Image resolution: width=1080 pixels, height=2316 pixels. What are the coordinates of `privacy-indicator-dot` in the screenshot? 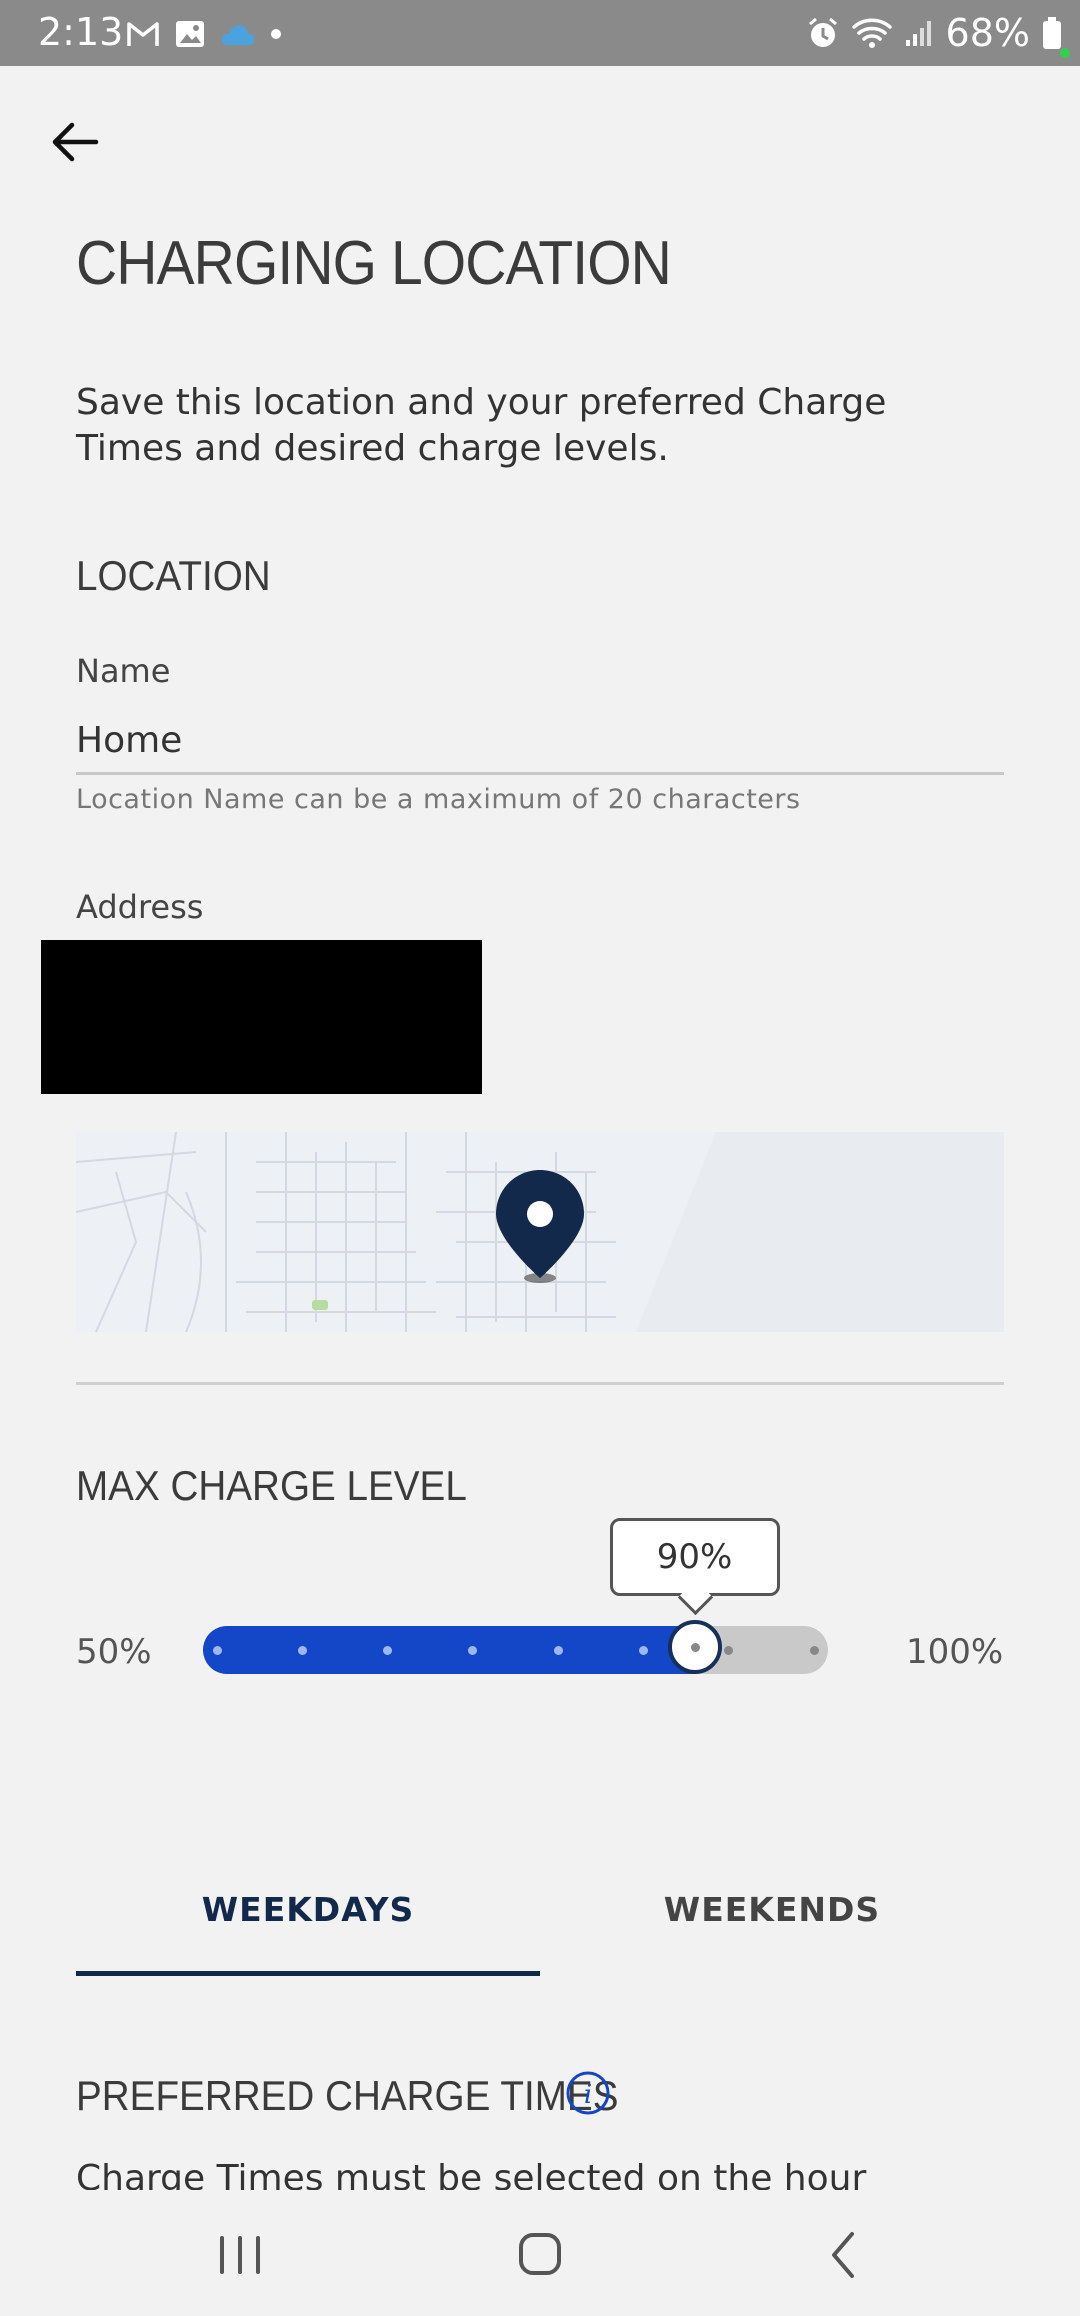 It's located at (1065, 53).